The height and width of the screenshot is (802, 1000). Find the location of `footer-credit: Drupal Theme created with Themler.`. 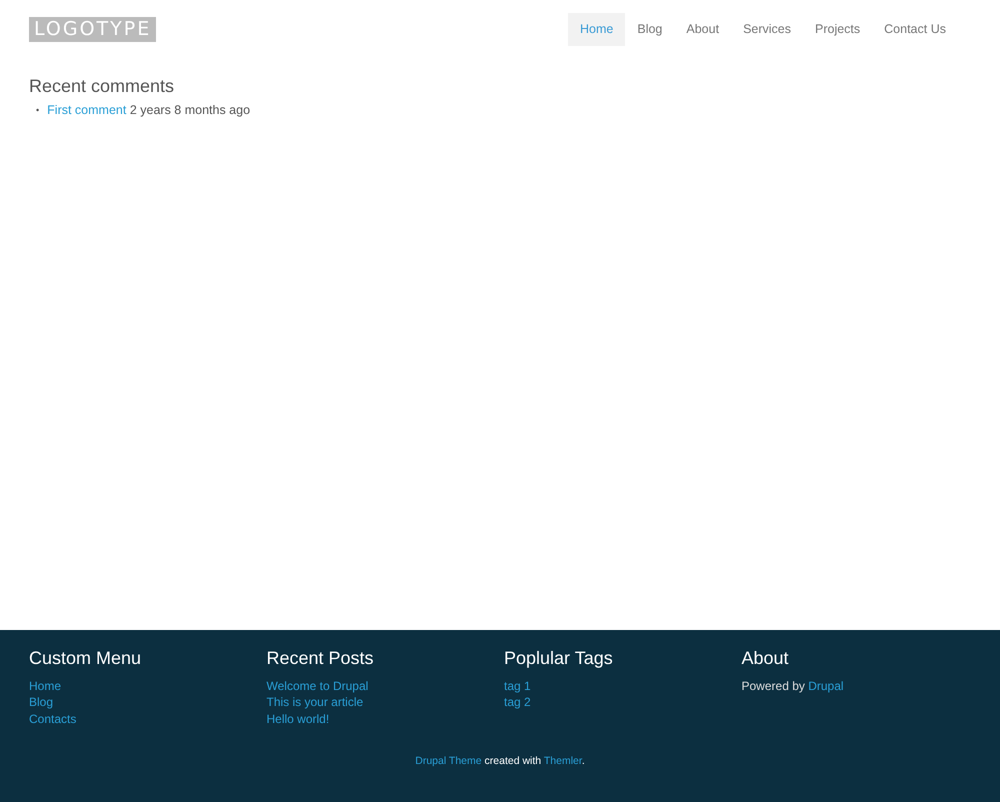

footer-credit: Drupal Theme created with Themler. is located at coordinates (500, 761).